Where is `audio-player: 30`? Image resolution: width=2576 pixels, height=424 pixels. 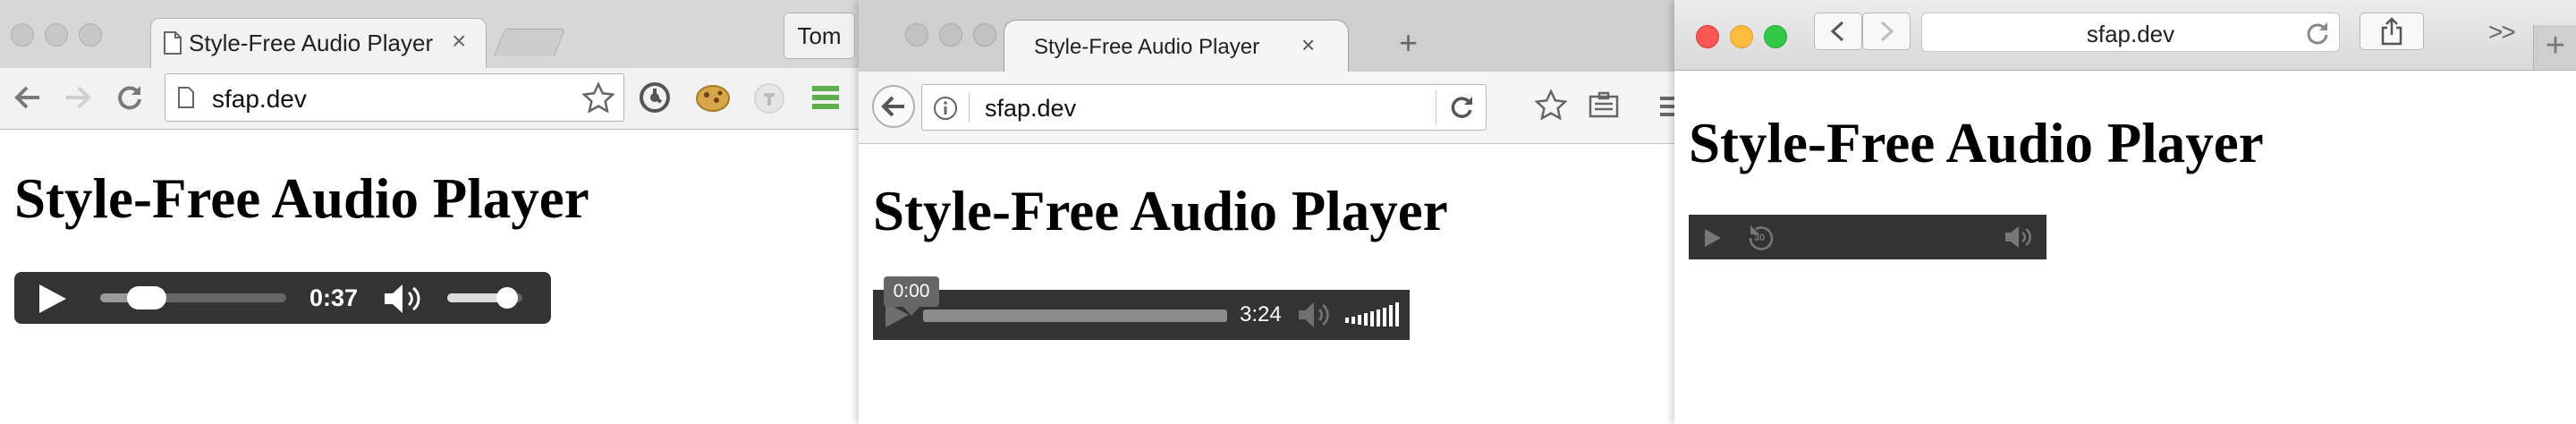
audio-player: 30 is located at coordinates (1867, 237).